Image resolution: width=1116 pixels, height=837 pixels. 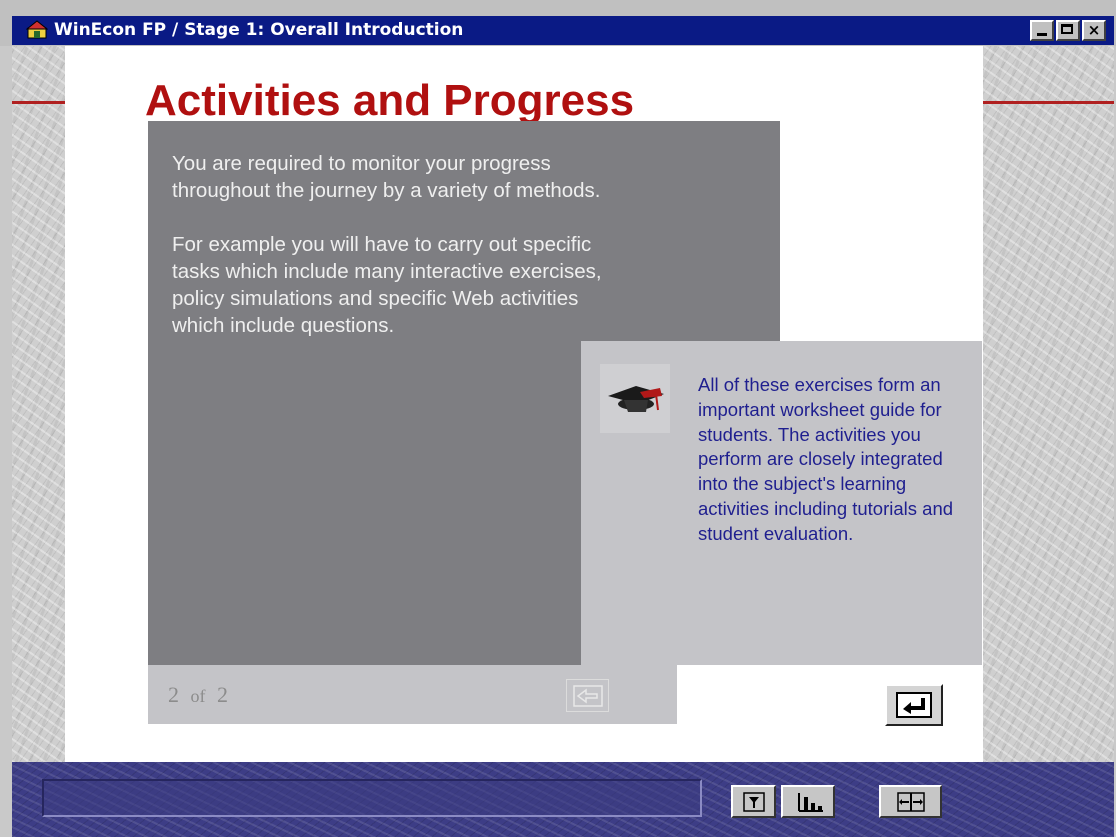 I want to click on minimize-button, so click(x=1042, y=30).